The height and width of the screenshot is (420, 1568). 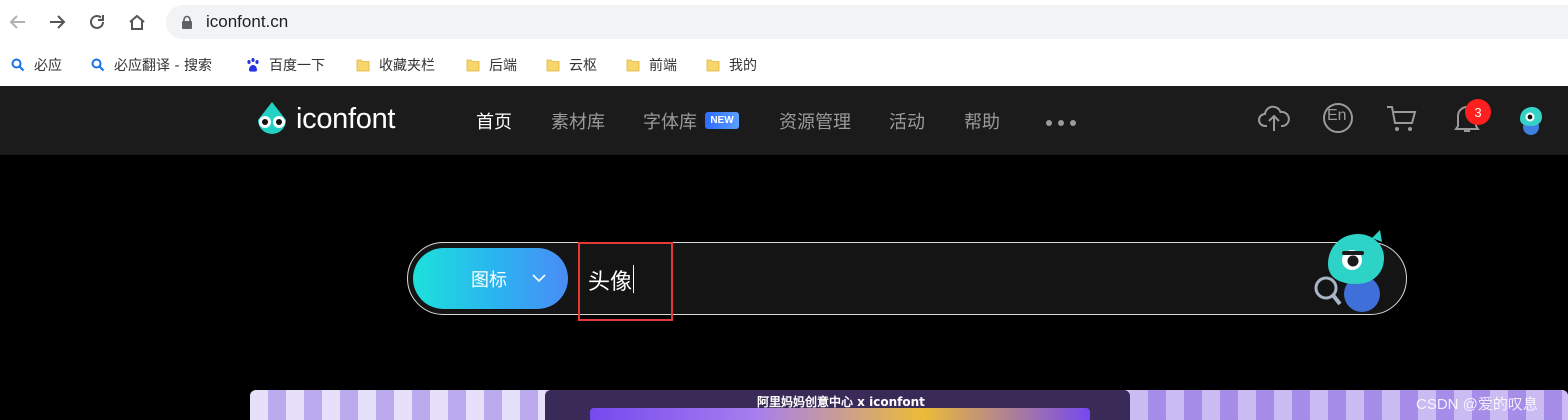 I want to click on chevron-down-icon, so click(x=539, y=278).